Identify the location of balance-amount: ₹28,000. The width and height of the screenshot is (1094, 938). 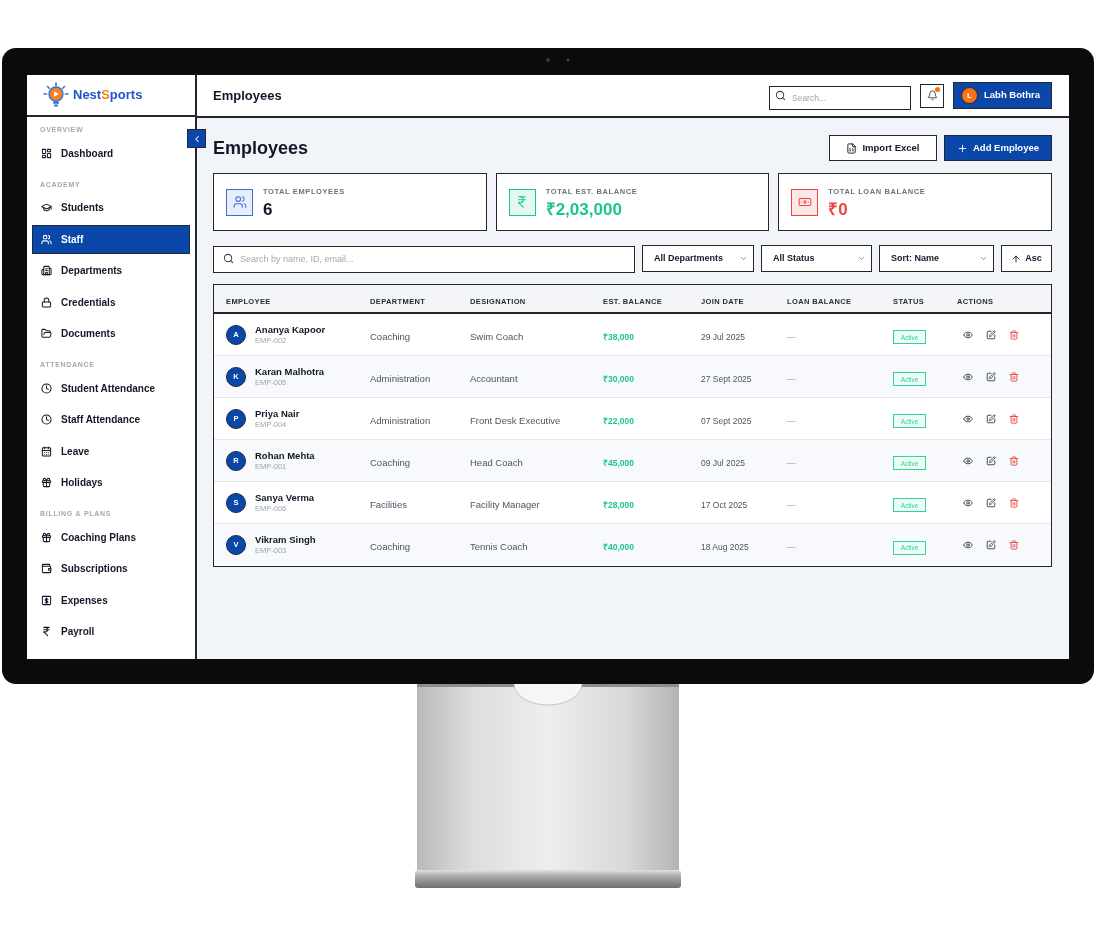
(618, 504).